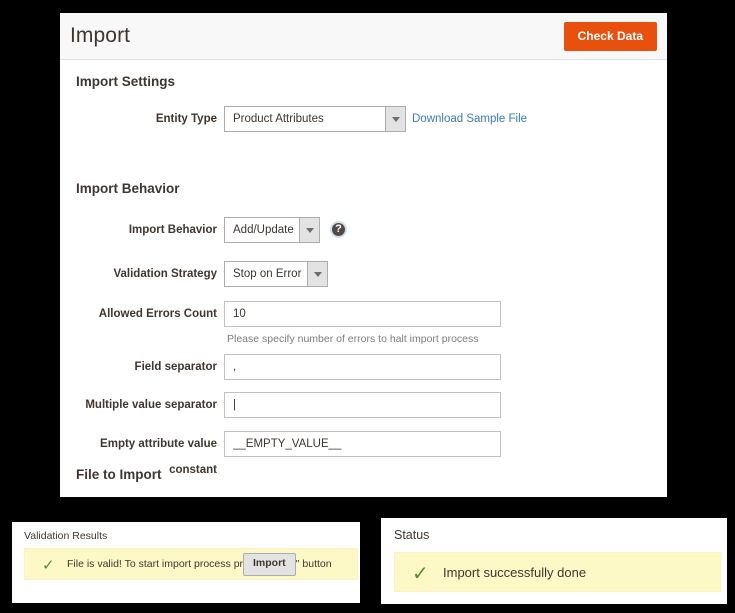 The height and width of the screenshot is (613, 735). I want to click on entity-type-label: Entity Type, so click(186, 119).